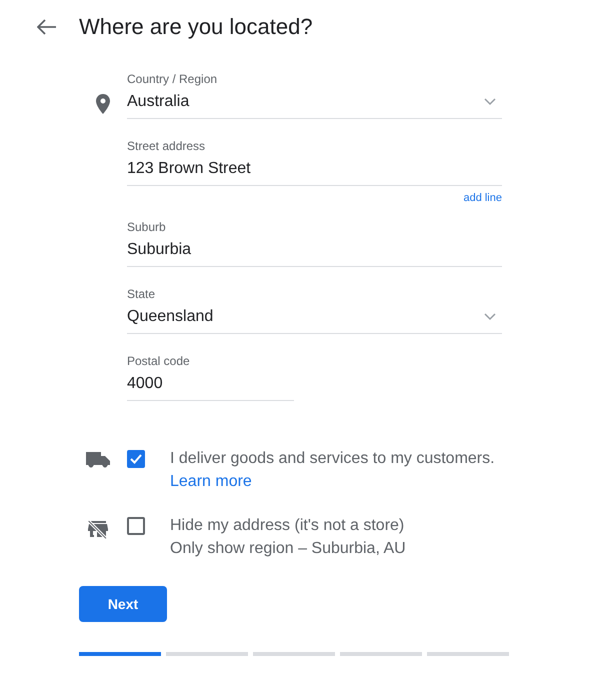 The width and height of the screenshot is (608, 674). What do you see at coordinates (314, 317) in the screenshot?
I see `dropdown-field: Queensland` at bounding box center [314, 317].